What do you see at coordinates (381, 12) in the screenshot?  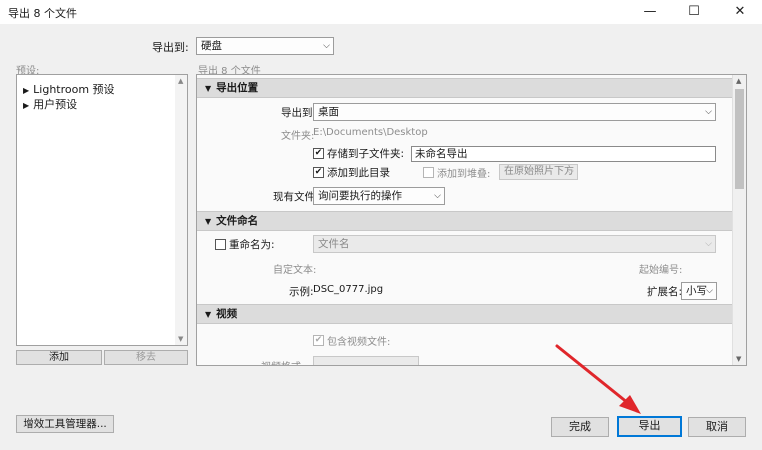 I see `title-bar: 导出 8 个文件 — ☐ ✕` at bounding box center [381, 12].